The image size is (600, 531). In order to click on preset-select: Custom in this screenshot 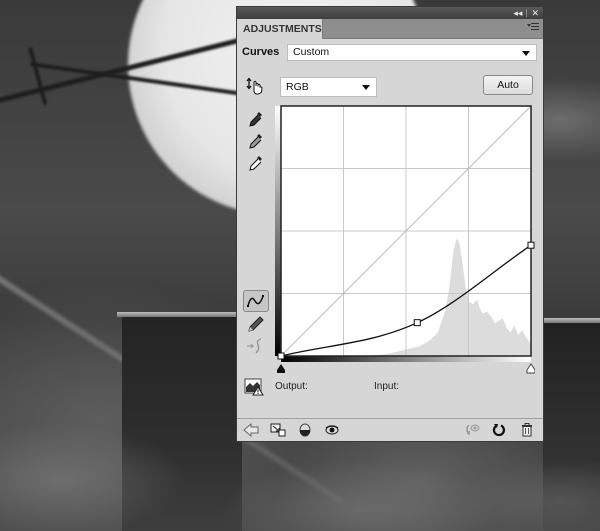, I will do `click(412, 52)`.